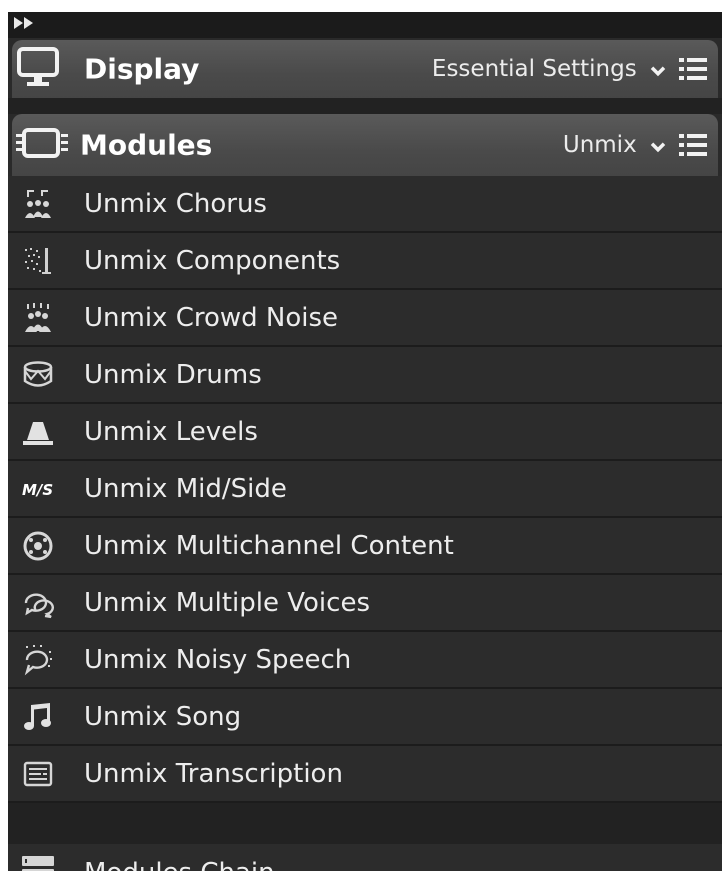 This screenshot has width=722, height=871. Describe the element at coordinates (38, 546) in the screenshot. I see `multichannel-icon` at that location.